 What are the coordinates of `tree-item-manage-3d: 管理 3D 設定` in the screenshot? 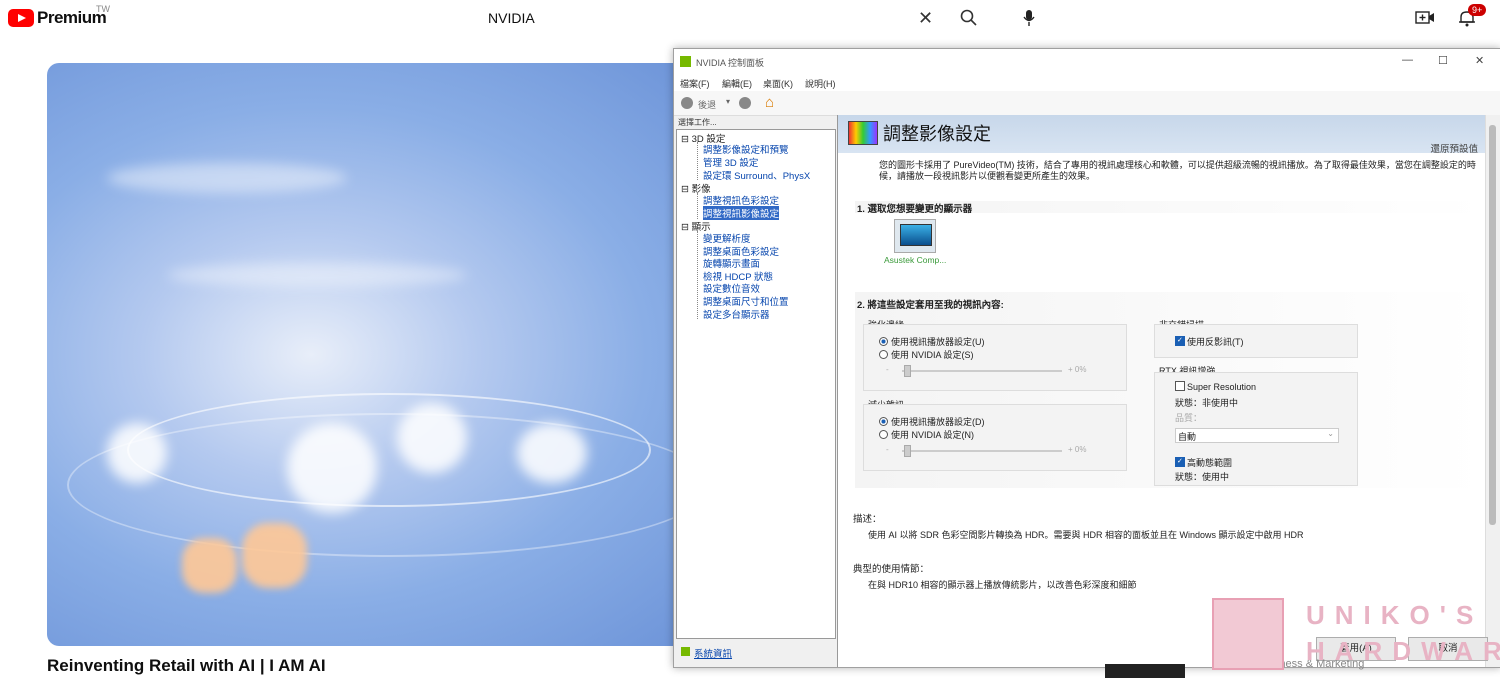 It's located at (730, 162).